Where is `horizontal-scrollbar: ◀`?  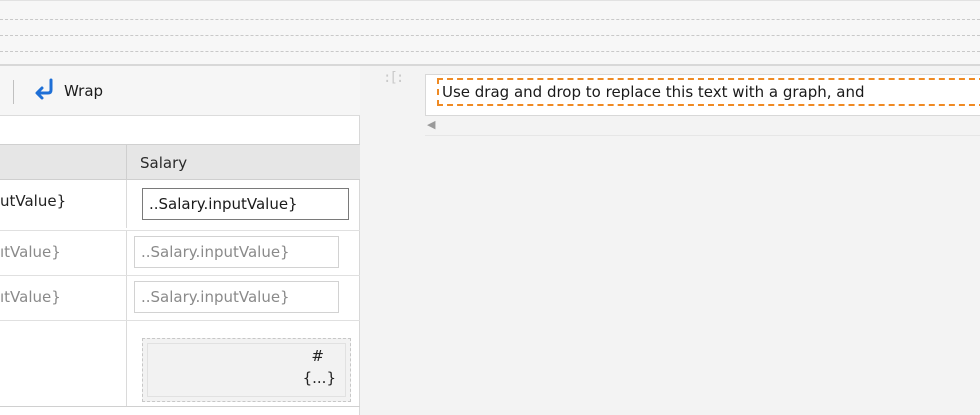
horizontal-scrollbar: ◀ is located at coordinates (702, 127).